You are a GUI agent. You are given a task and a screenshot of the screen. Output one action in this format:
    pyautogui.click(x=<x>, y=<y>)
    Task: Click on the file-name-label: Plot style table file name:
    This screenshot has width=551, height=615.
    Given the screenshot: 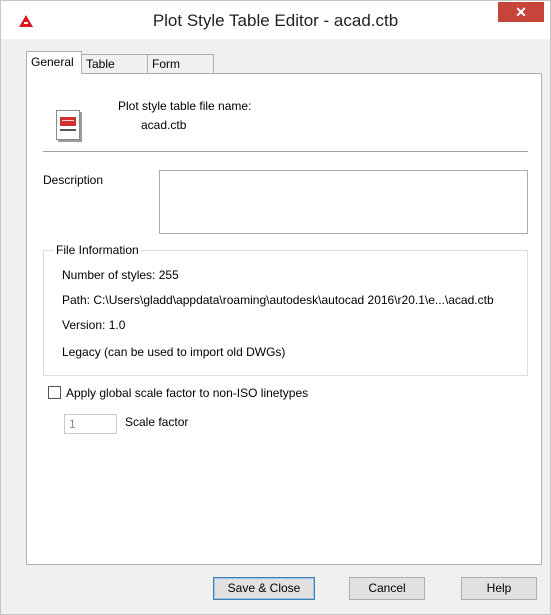 What is the action you would take?
    pyautogui.click(x=185, y=106)
    